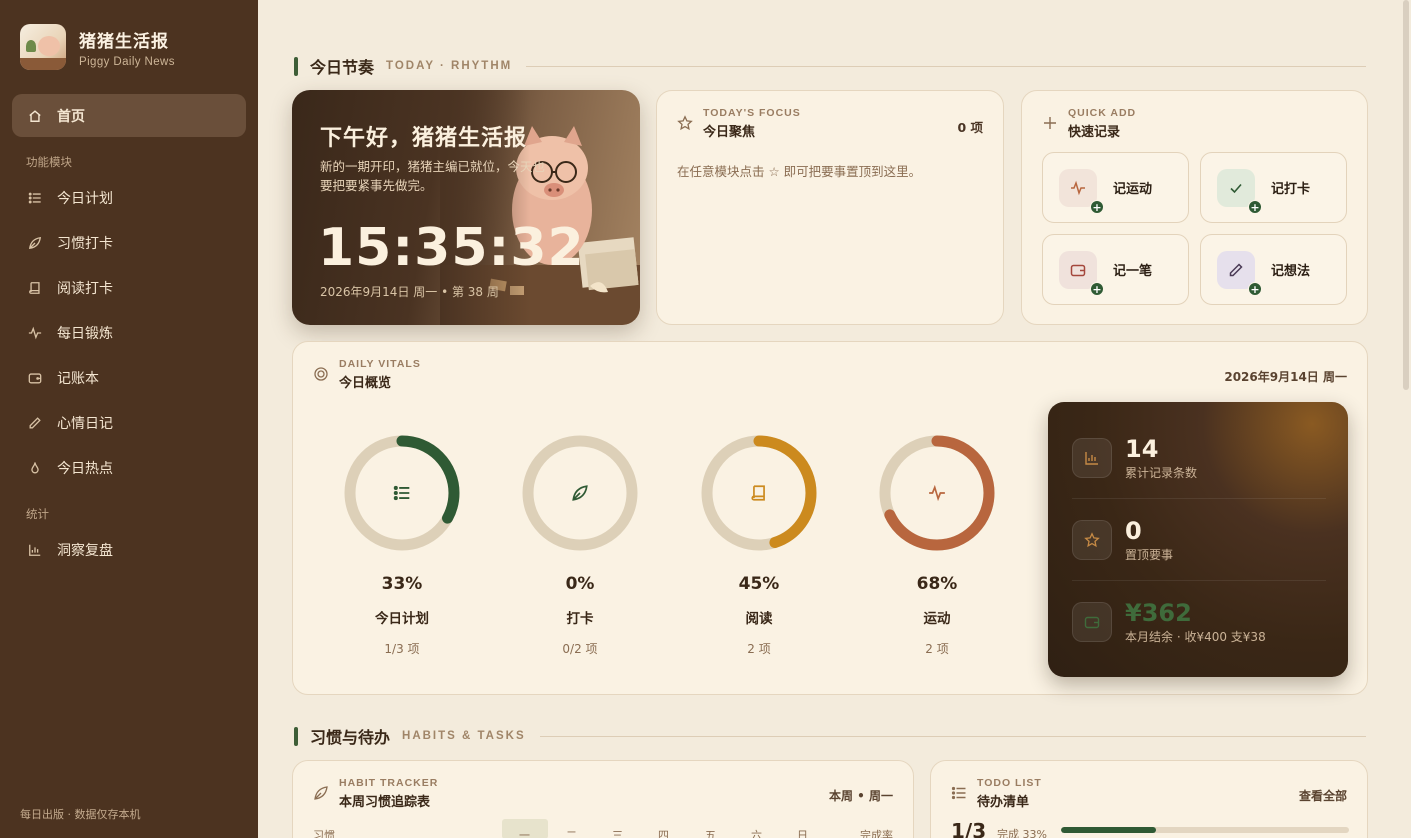 The width and height of the screenshot is (1411, 838). Describe the element at coordinates (433, 176) in the screenshot. I see `hero-description: 新的一期开印，猪猪主编已就位，今天也要把要紧事先做完。` at that location.